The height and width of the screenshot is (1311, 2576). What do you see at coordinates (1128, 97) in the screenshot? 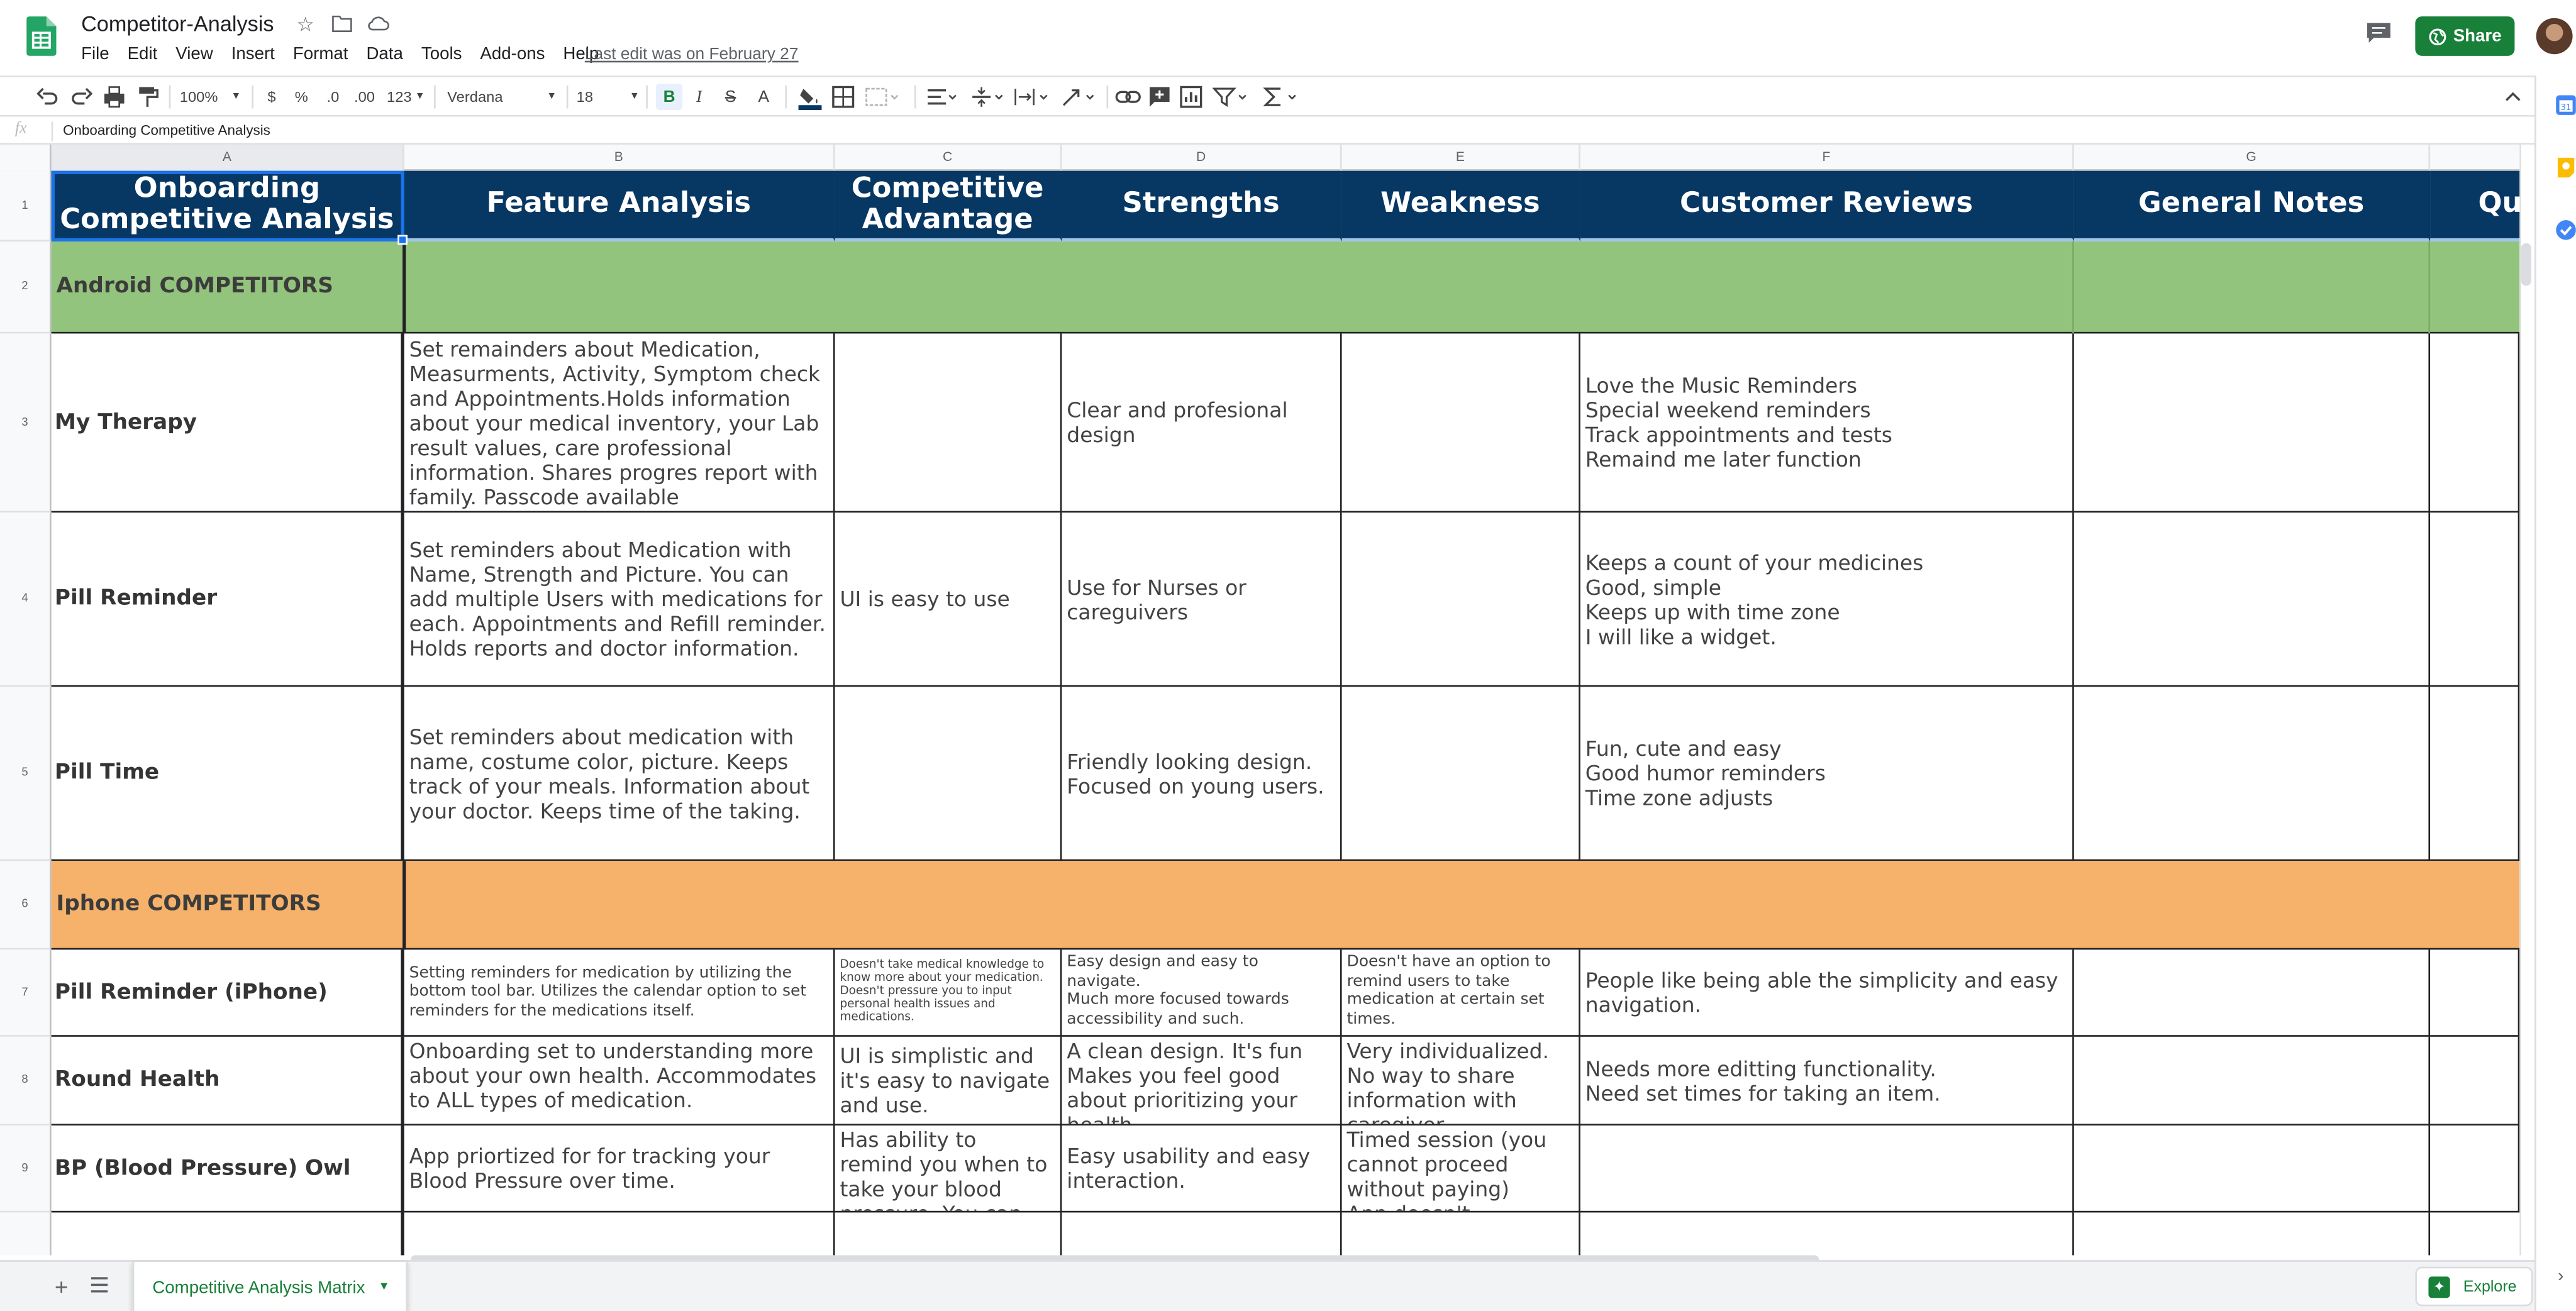
I see `insert-link-icon` at bounding box center [1128, 97].